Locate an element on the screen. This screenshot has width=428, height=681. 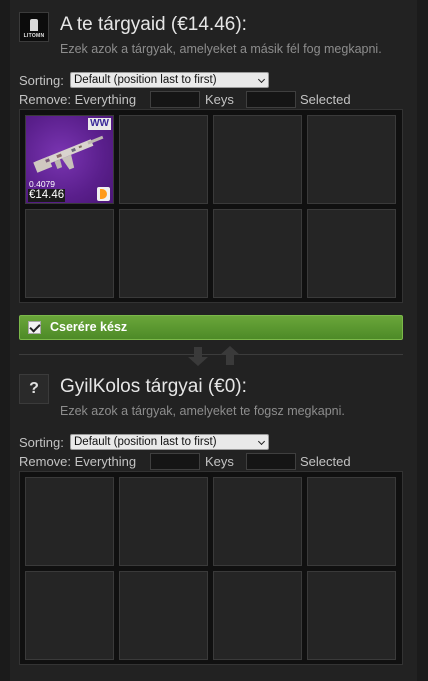
their-avatar: ? is located at coordinates (34, 389).